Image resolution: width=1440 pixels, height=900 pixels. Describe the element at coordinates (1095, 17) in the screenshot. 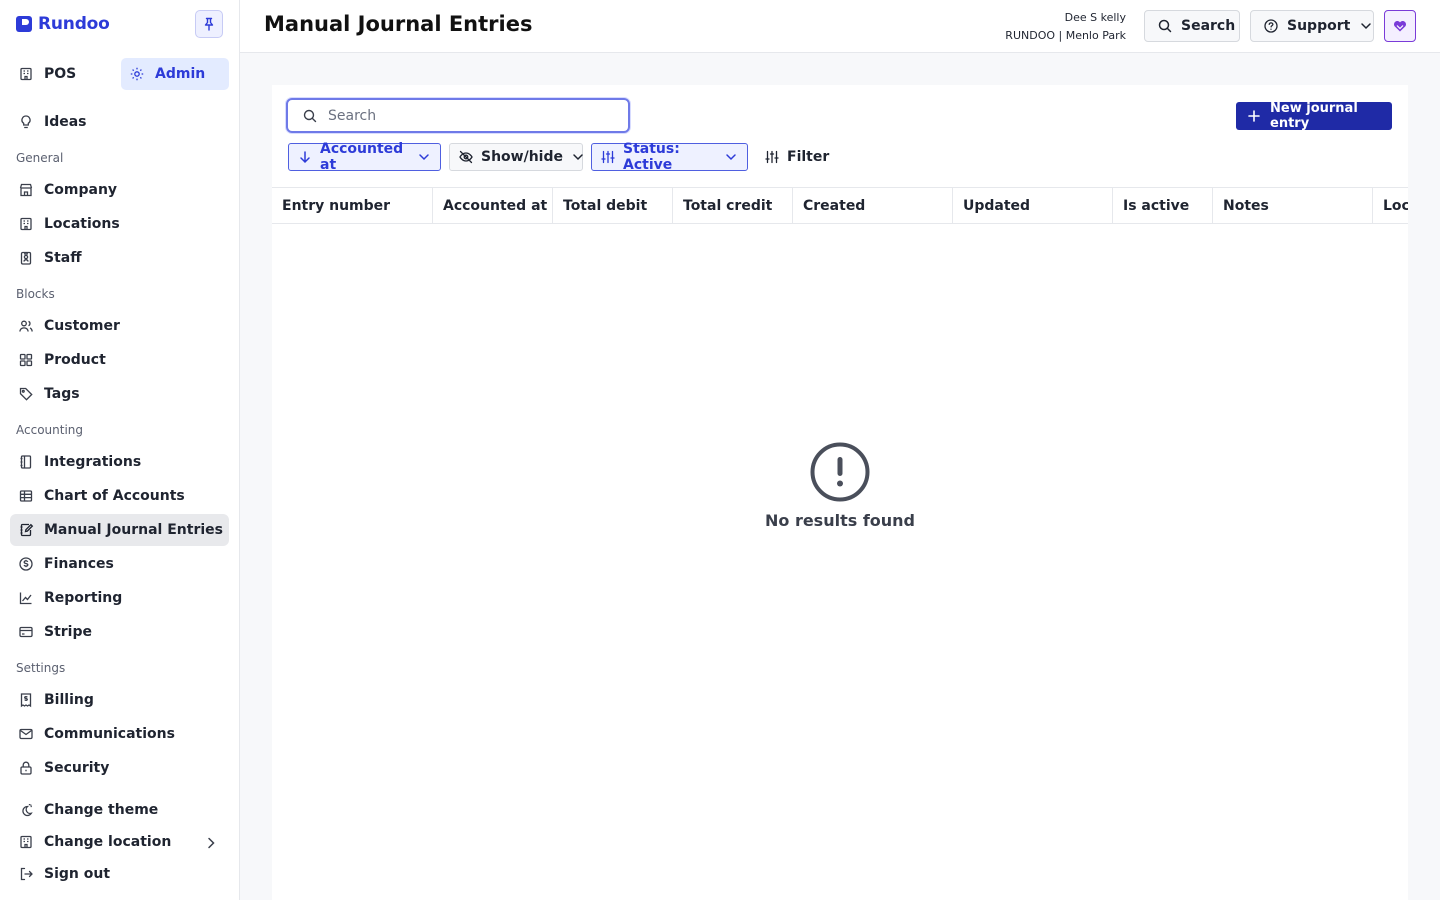

I see `user-name: Dee S kelly` at that location.